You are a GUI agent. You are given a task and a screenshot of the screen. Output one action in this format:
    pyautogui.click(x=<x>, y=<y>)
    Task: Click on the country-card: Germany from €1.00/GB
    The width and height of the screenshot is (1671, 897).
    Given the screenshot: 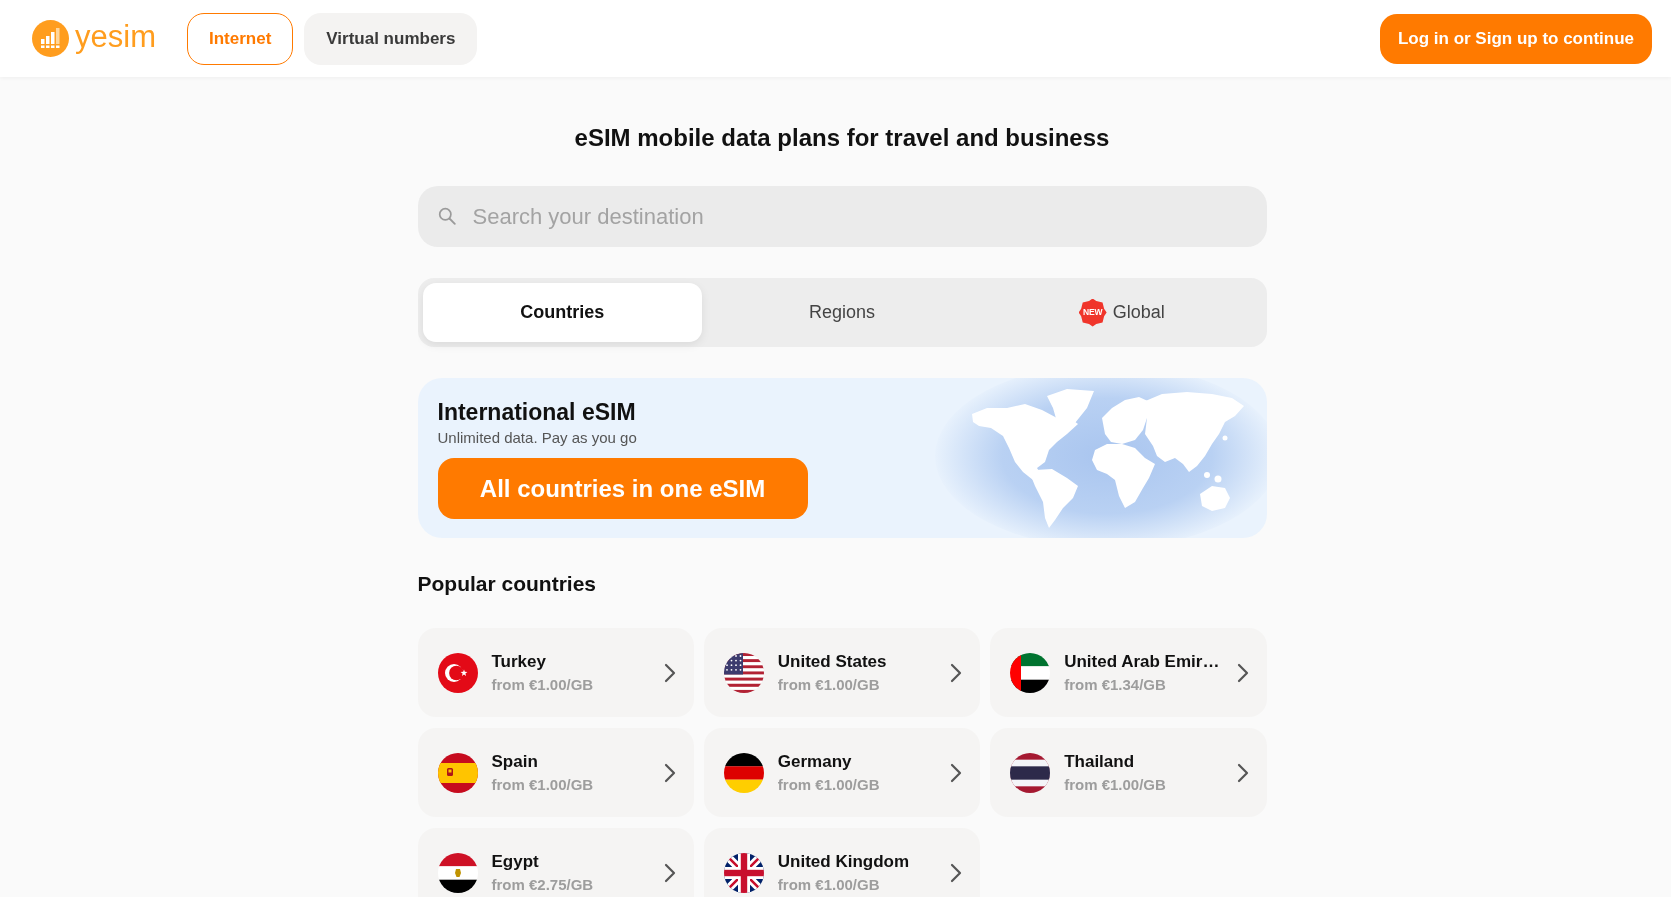 What is the action you would take?
    pyautogui.click(x=842, y=772)
    